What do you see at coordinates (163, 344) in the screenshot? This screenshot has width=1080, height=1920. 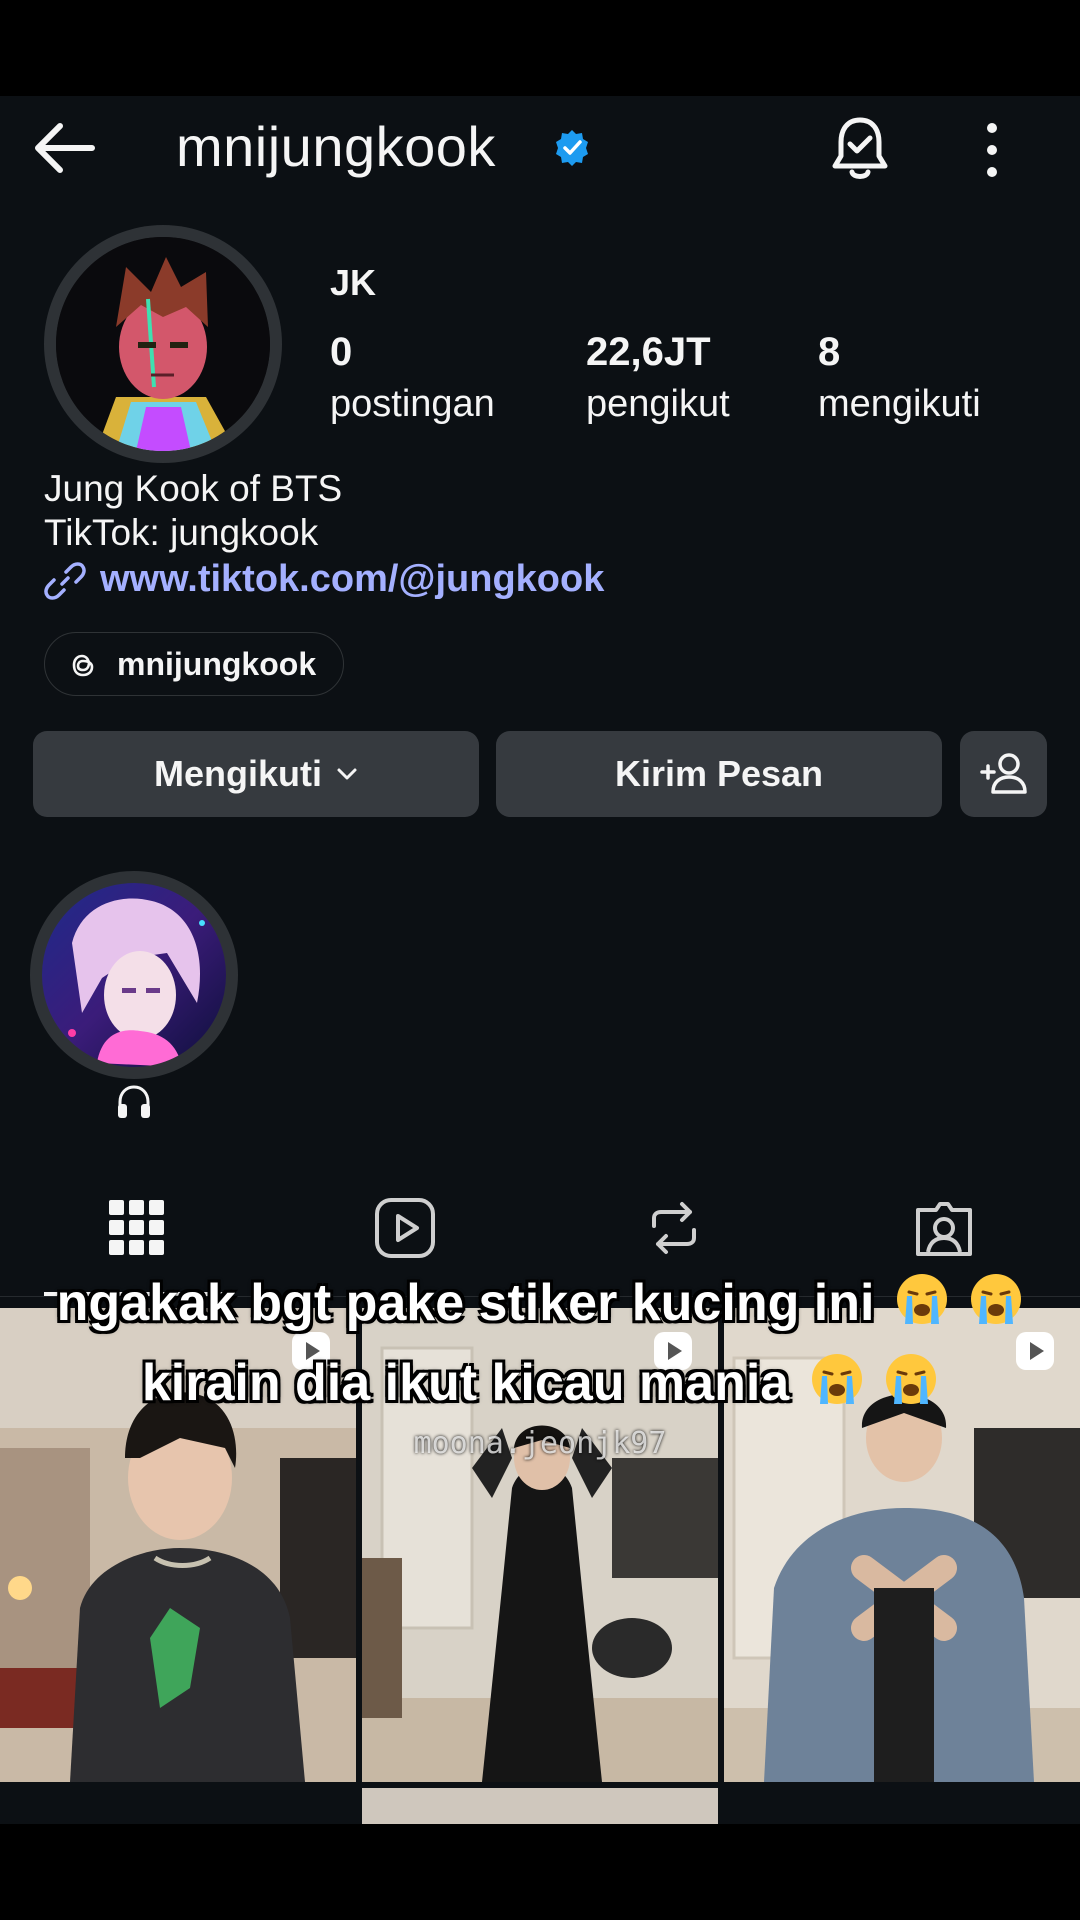 I see `profile-avatar` at bounding box center [163, 344].